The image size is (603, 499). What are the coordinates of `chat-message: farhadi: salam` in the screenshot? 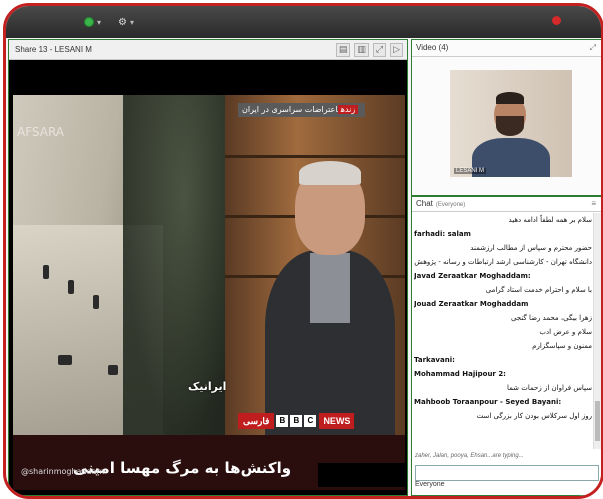 It's located at (442, 234).